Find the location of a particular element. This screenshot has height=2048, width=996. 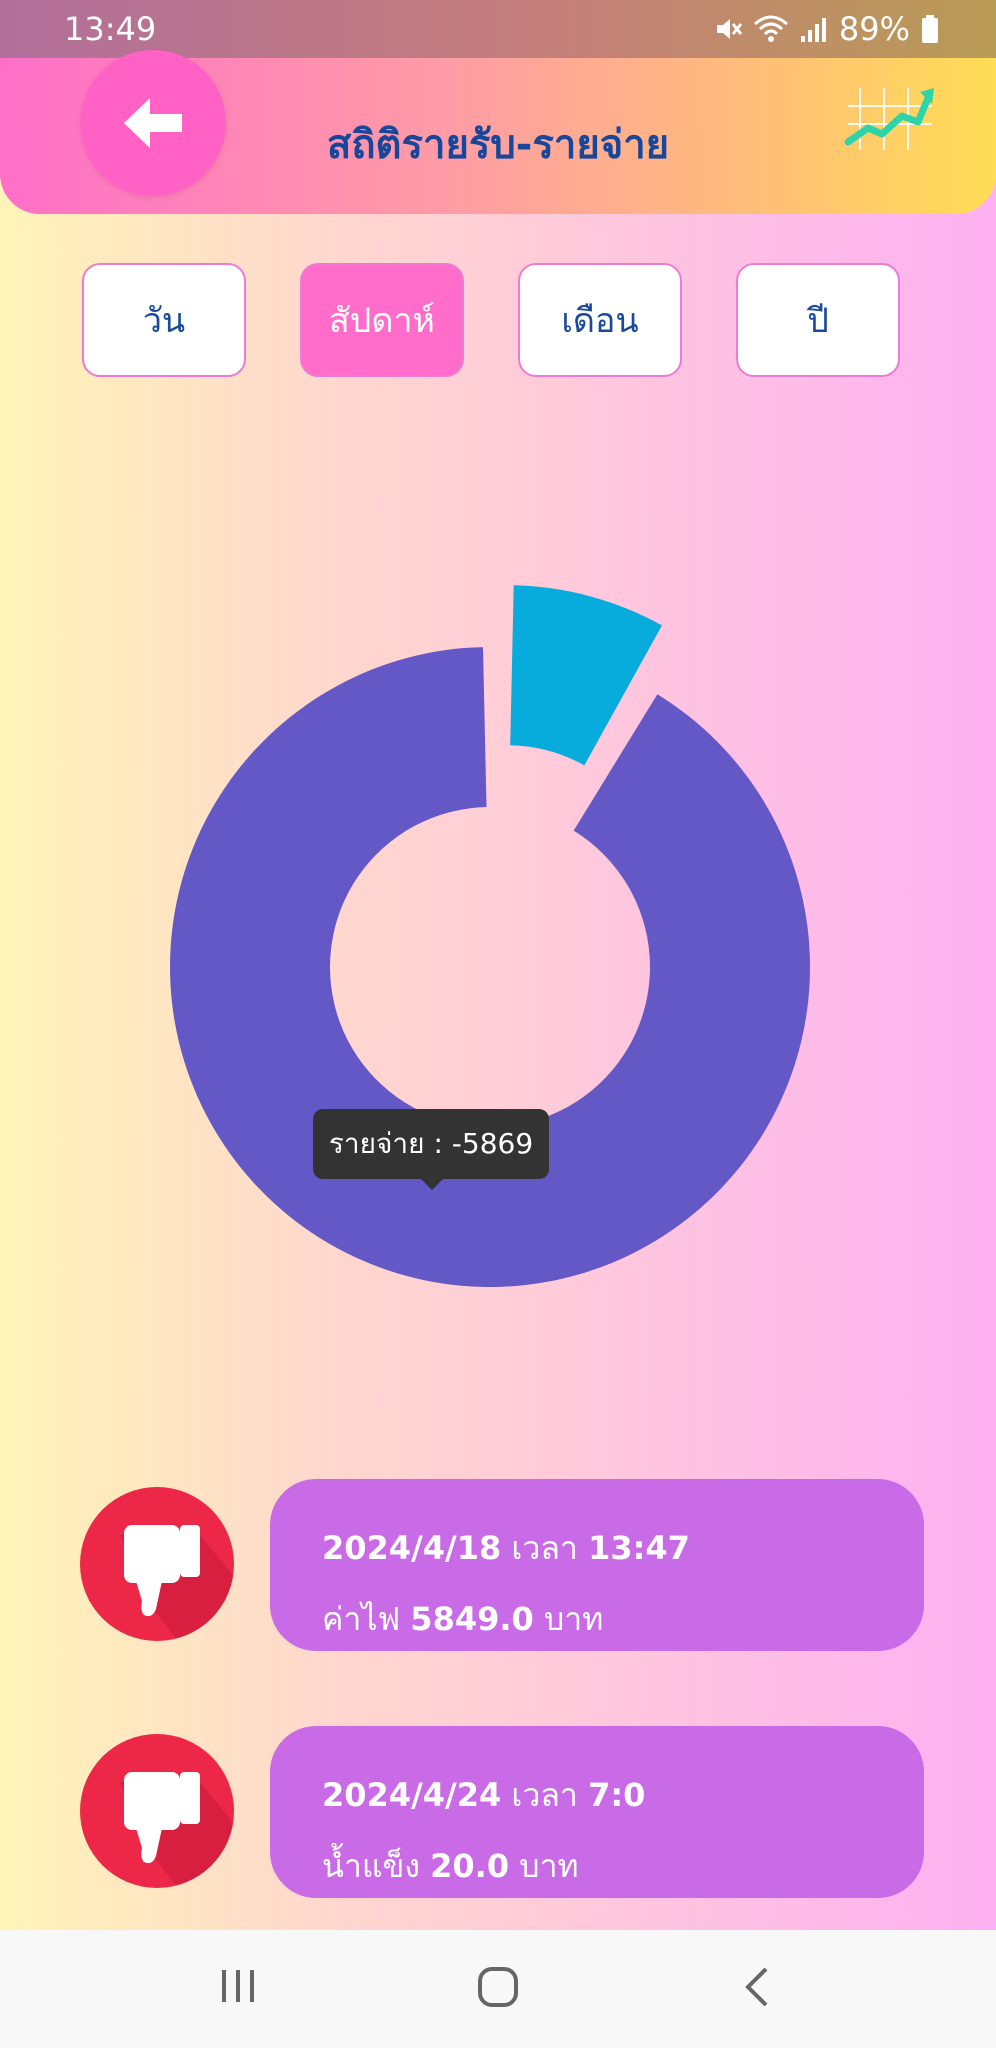

back-nav-icon is located at coordinates (757, 1987).